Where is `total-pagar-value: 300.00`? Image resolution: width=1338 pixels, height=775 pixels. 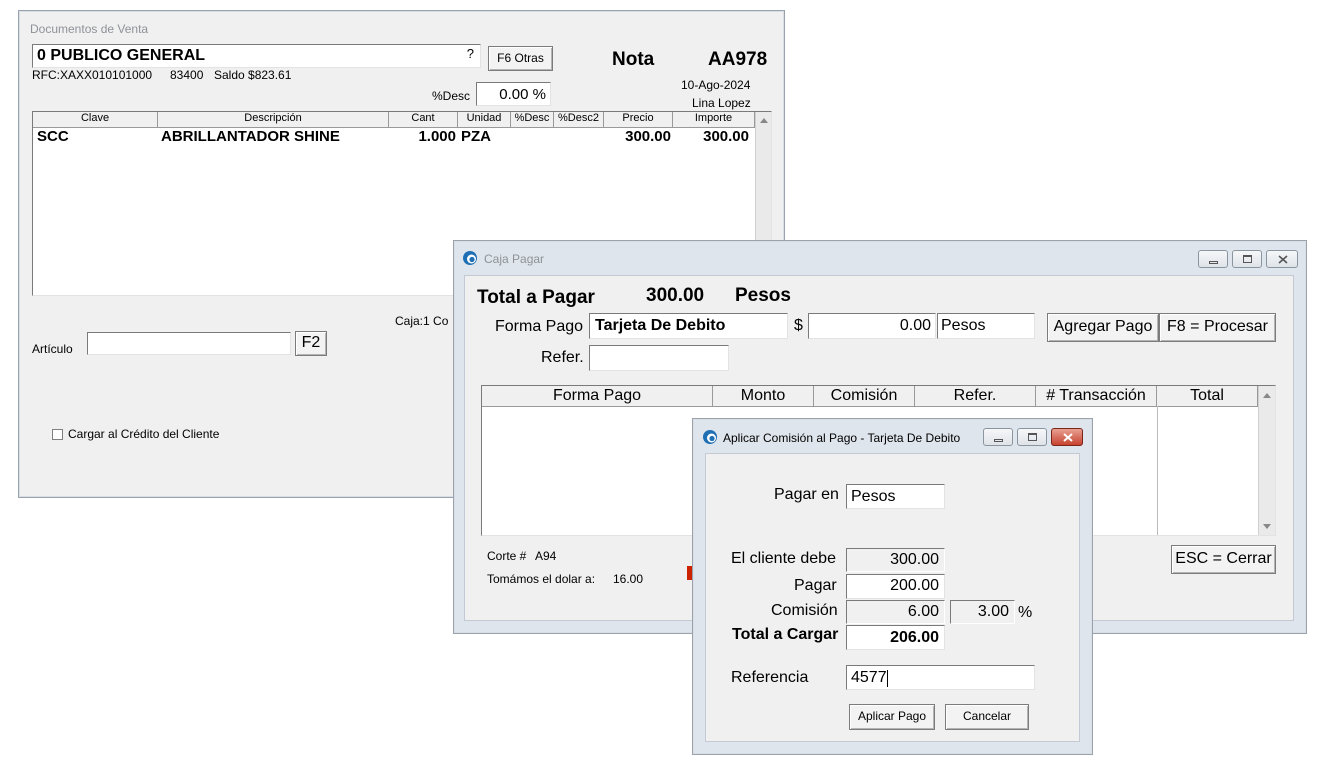
total-pagar-value: 300.00 is located at coordinates (675, 295).